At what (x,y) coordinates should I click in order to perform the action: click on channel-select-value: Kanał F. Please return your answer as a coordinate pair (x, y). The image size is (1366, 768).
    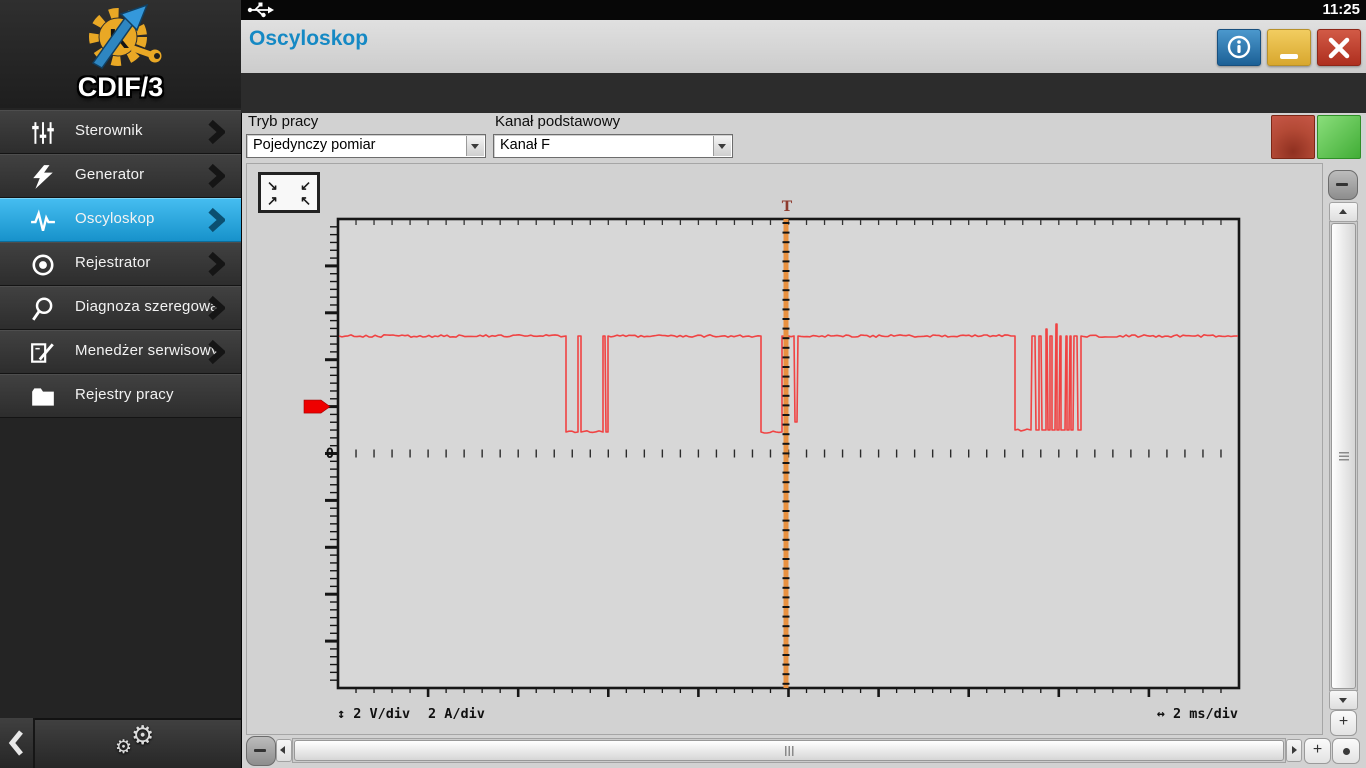
    Looking at the image, I should click on (525, 145).